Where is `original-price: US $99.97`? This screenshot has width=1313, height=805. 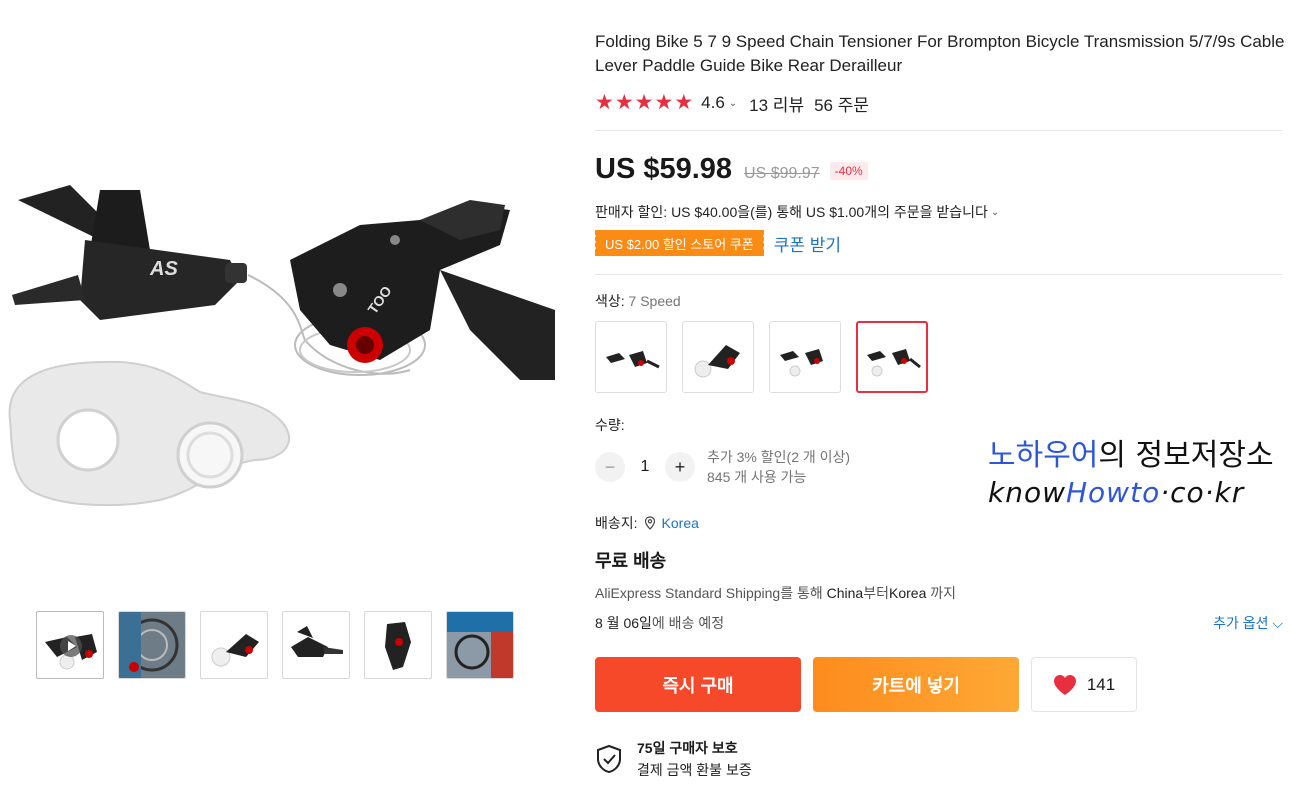
original-price: US $99.97 is located at coordinates (782, 173).